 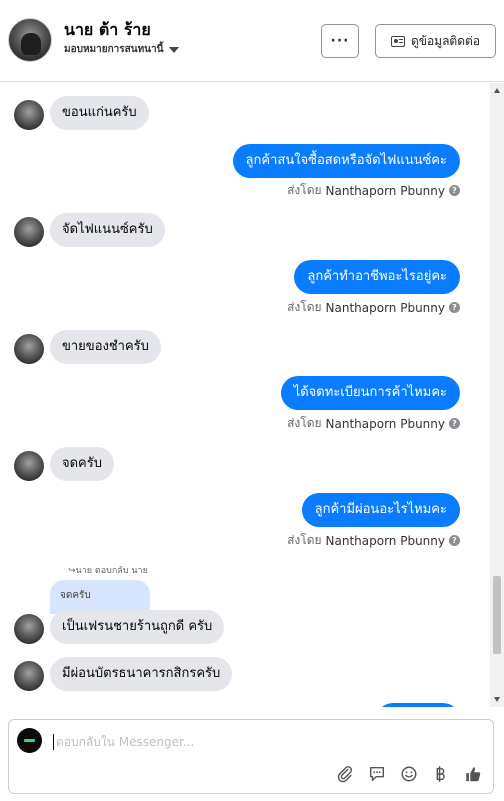 I want to click on incoming-message: จัดไฟแนนซ์ครับ, so click(x=107, y=230).